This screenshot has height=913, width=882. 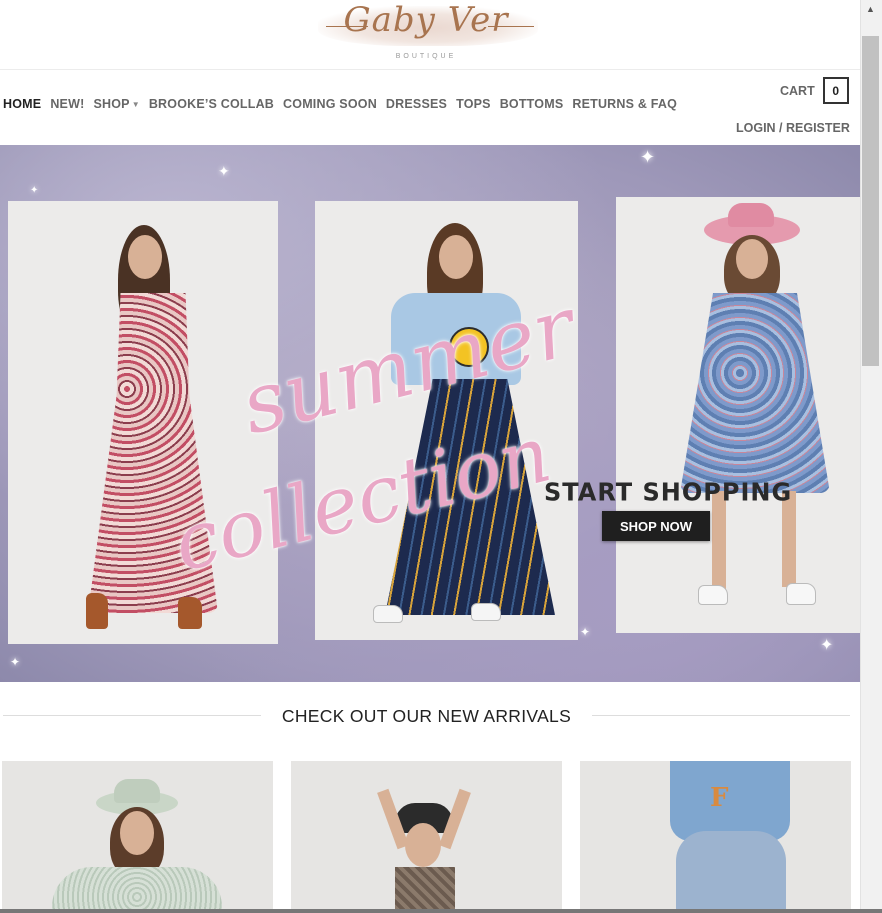 What do you see at coordinates (426, 20) in the screenshot?
I see `brand-name: Gaby Ver` at bounding box center [426, 20].